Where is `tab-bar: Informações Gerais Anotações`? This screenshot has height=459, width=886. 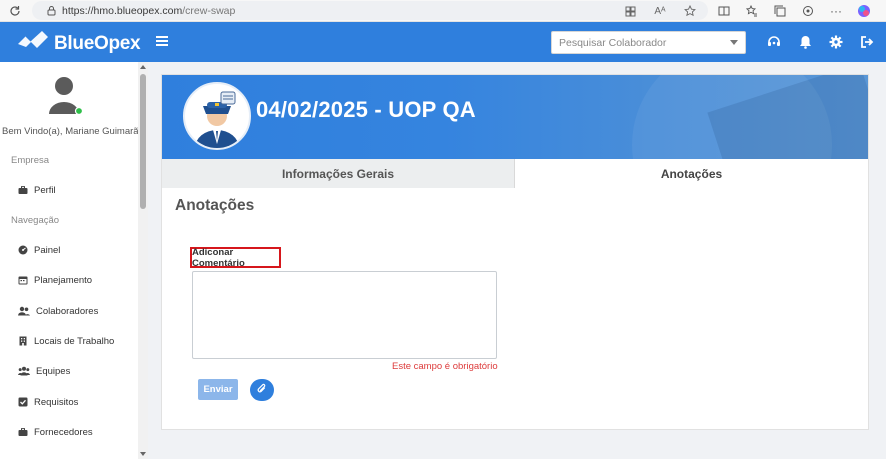
tab-bar: Informações Gerais Anotações is located at coordinates (515, 173).